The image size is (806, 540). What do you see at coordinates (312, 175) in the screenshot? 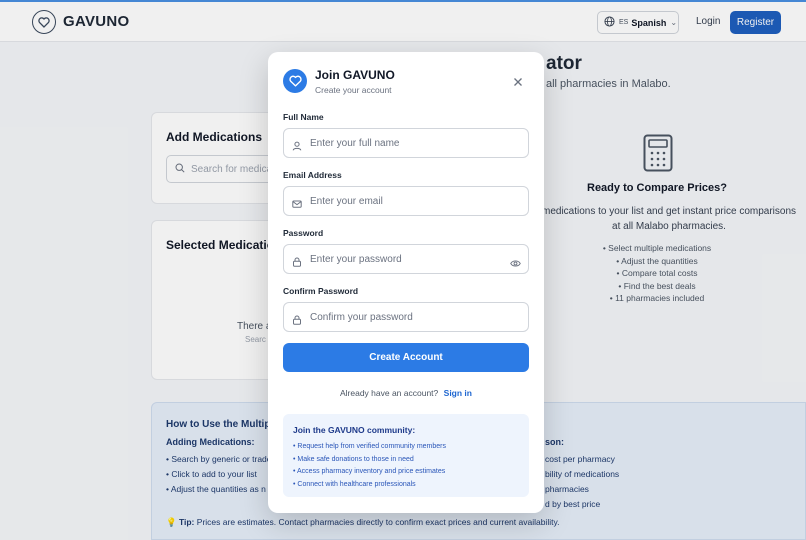
I see `email-label: Email Address` at bounding box center [312, 175].